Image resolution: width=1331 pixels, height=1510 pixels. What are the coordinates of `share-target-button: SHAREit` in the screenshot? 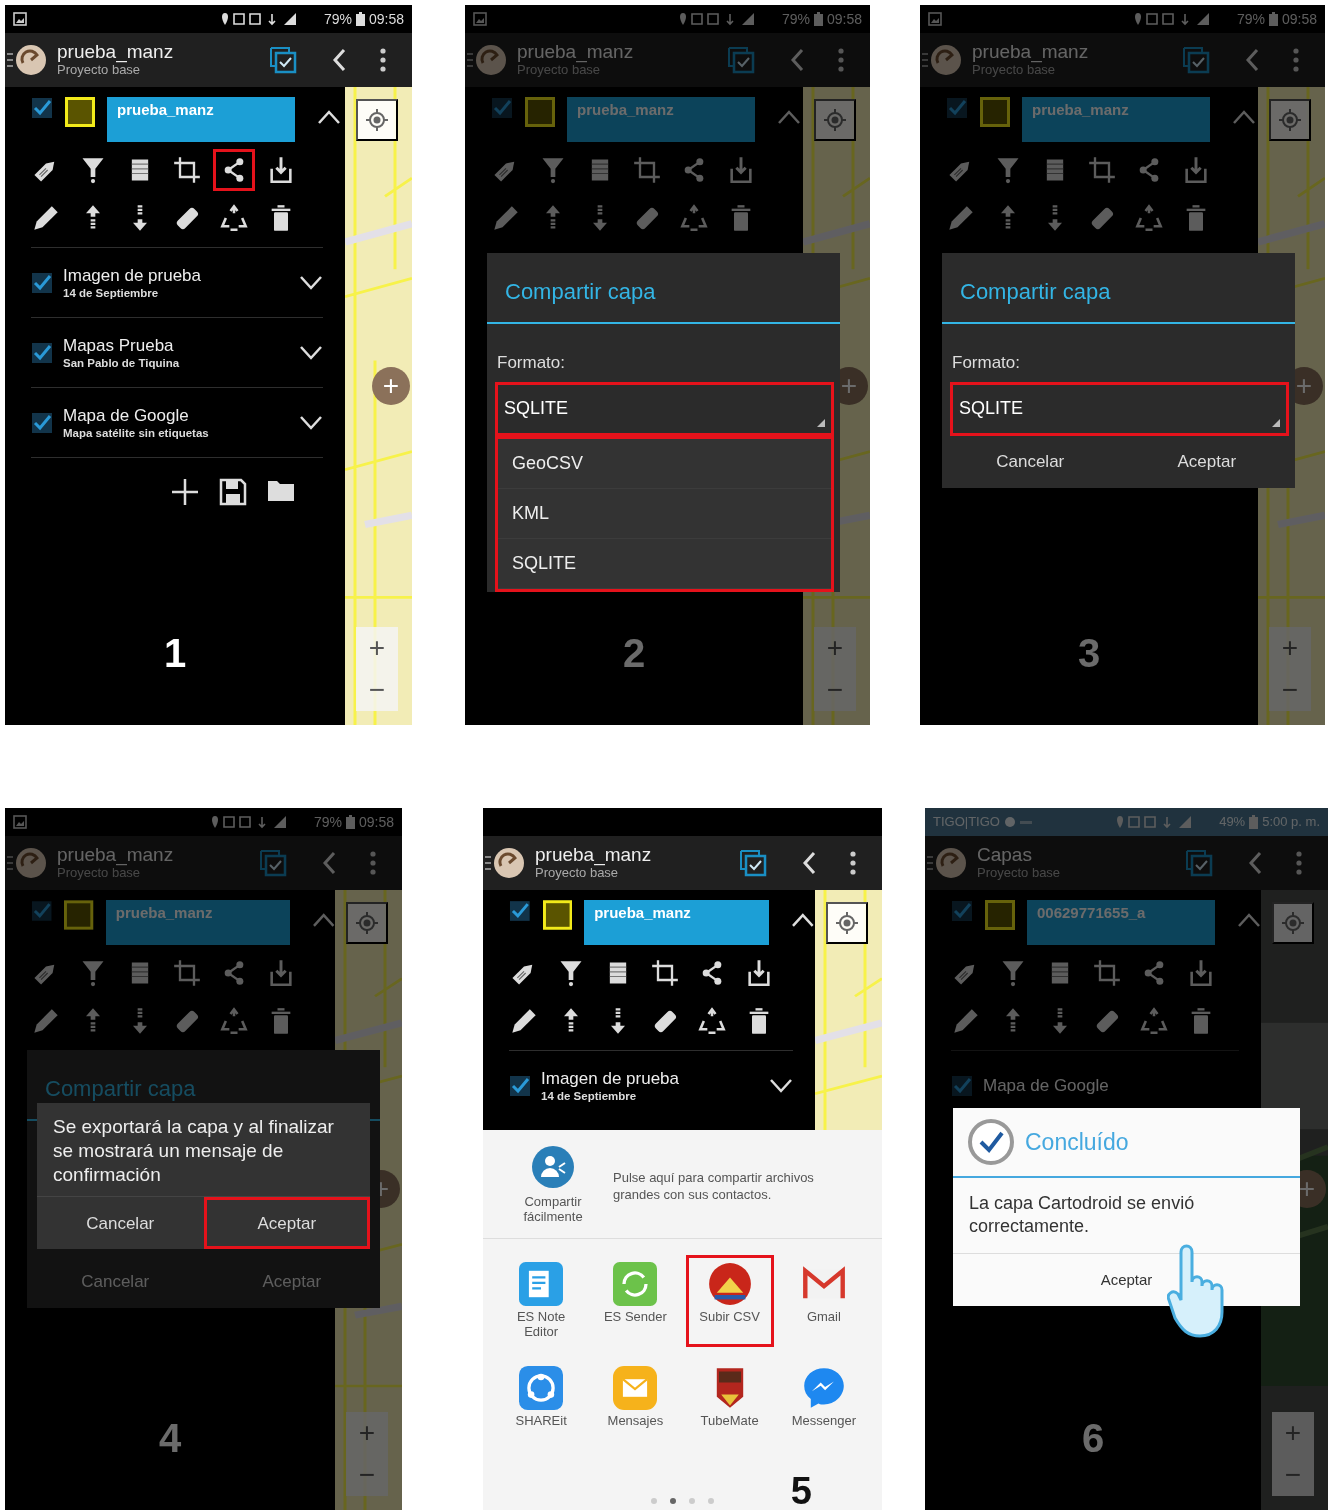 It's located at (541, 1397).